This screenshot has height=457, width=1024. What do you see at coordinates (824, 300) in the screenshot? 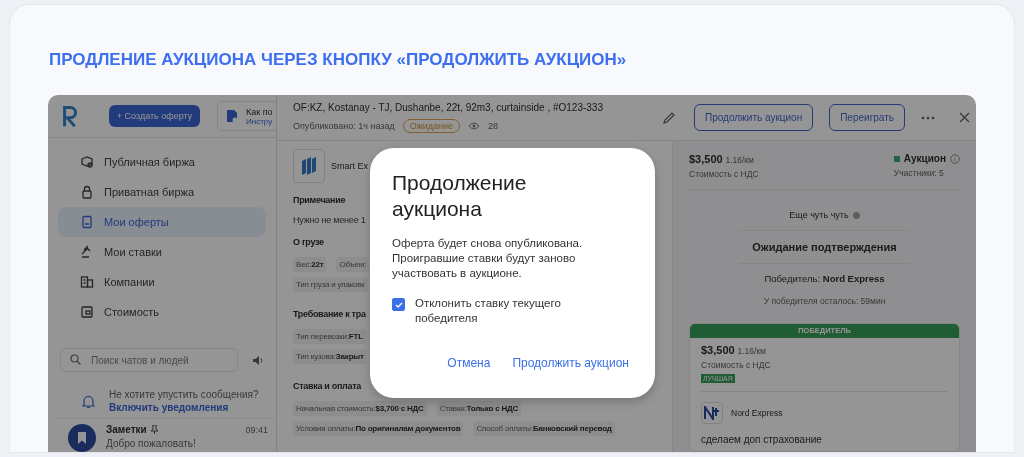
I see `remaining-time: У победителя осталось: 59мин` at bounding box center [824, 300].